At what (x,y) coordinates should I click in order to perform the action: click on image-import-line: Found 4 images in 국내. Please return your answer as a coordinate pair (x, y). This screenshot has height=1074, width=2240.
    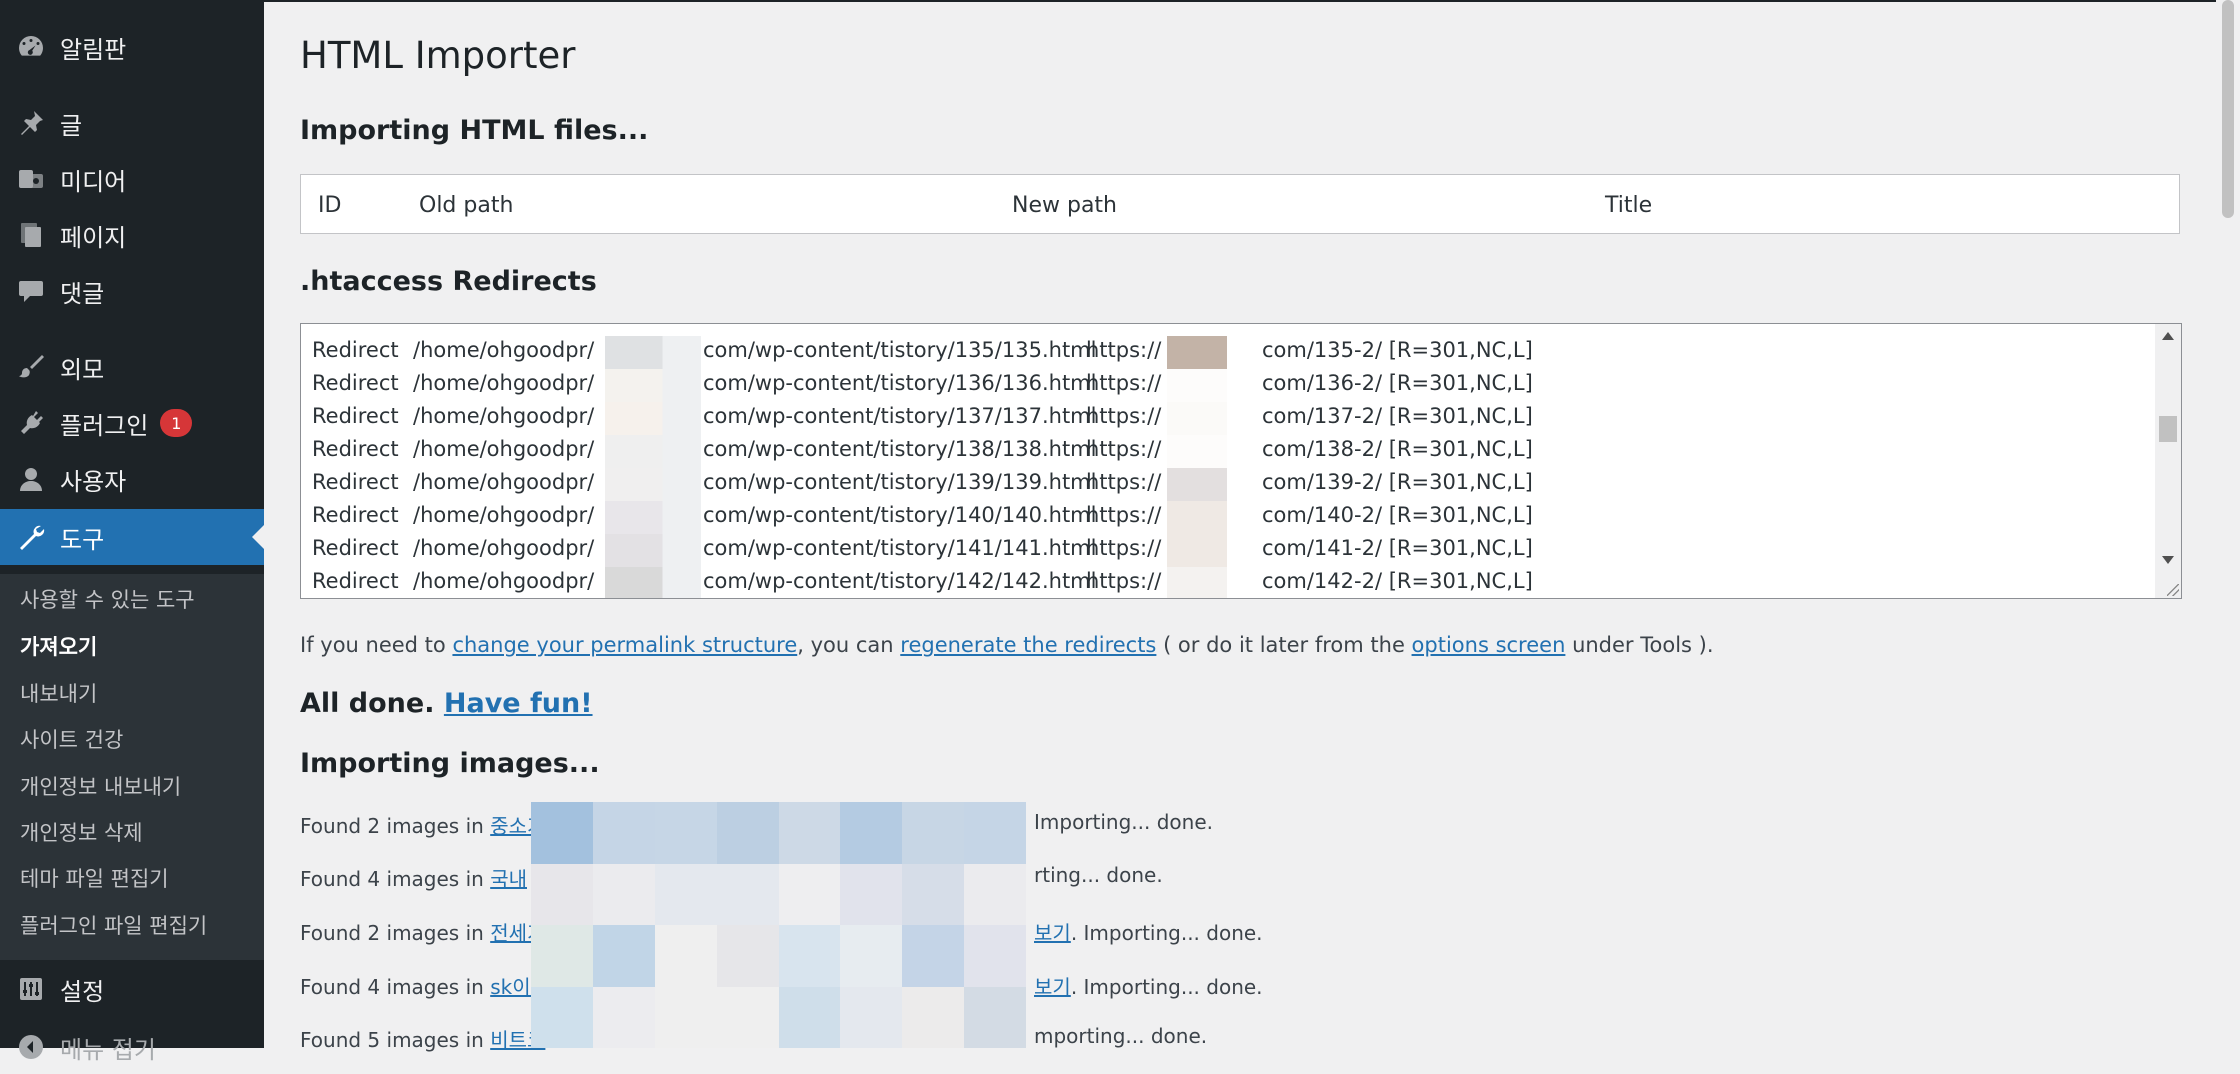
    Looking at the image, I should click on (413, 877).